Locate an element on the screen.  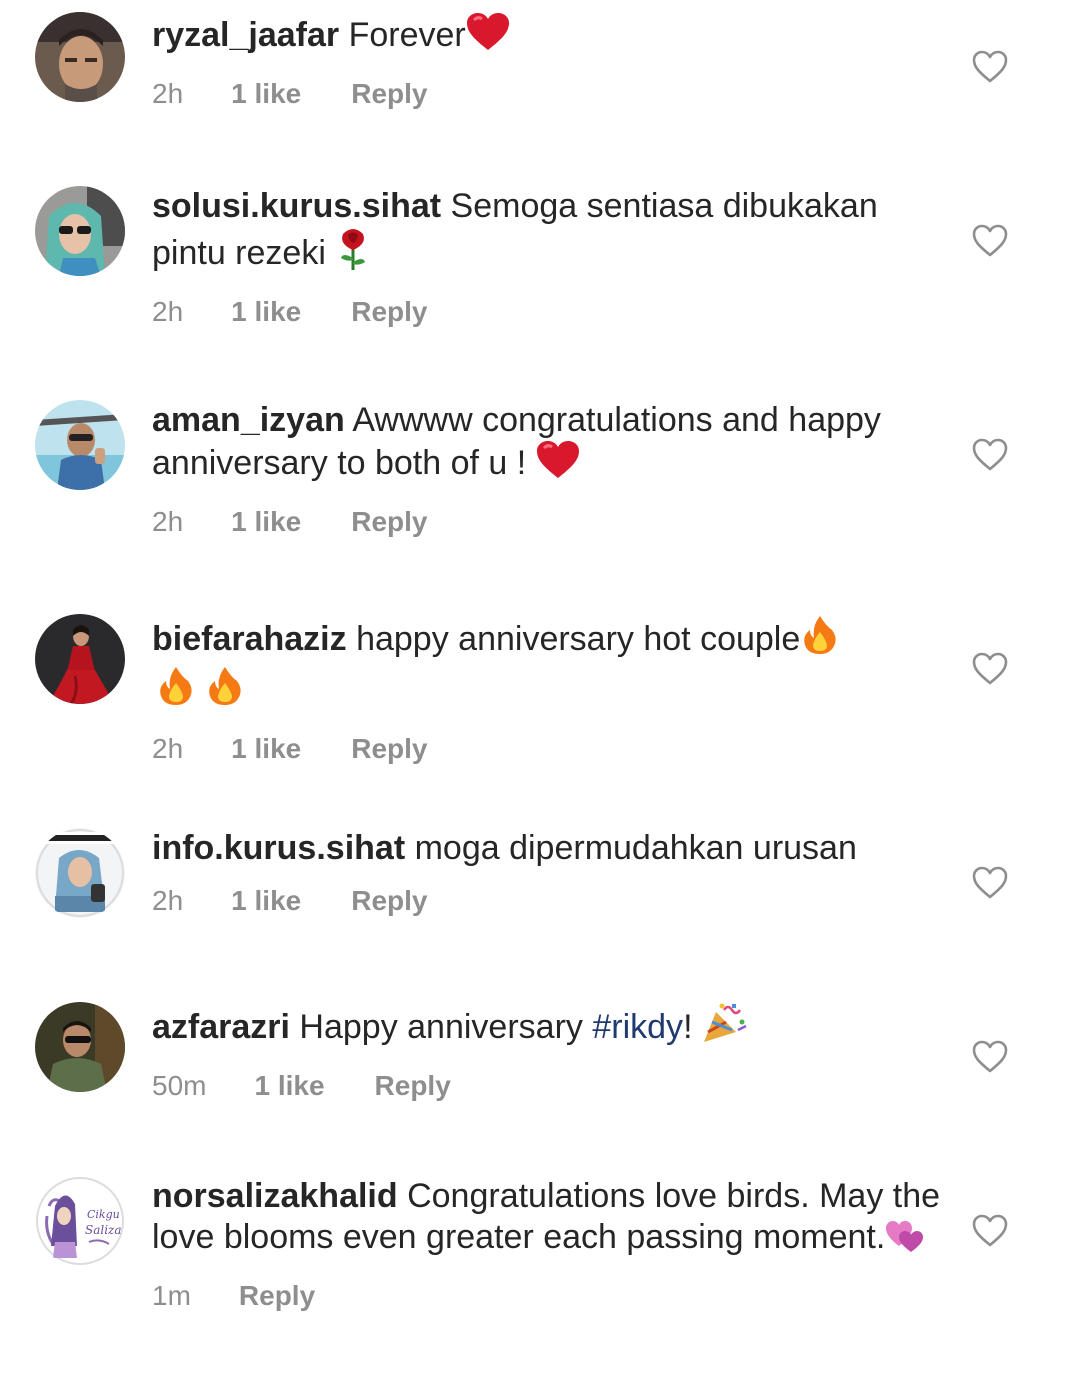
comment-username: aman_izyan is located at coordinates (248, 420).